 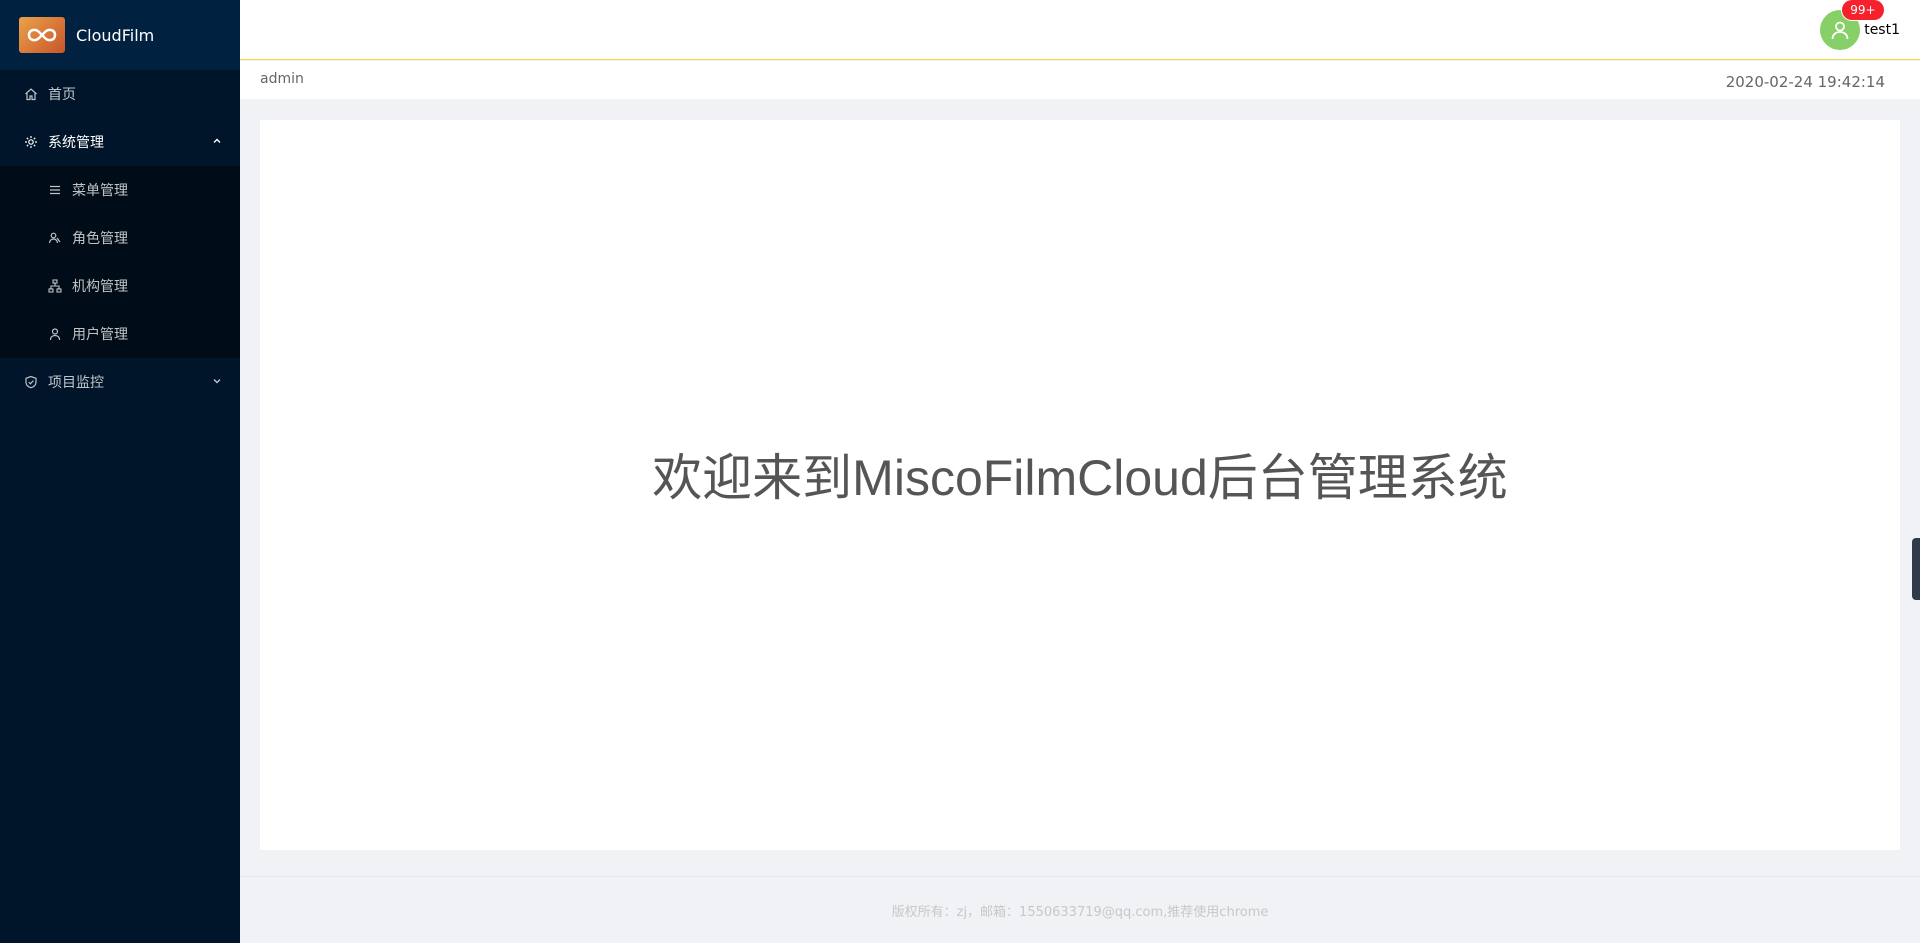 What do you see at coordinates (76, 383) in the screenshot?
I see `sidebar-item-label: 项目监控` at bounding box center [76, 383].